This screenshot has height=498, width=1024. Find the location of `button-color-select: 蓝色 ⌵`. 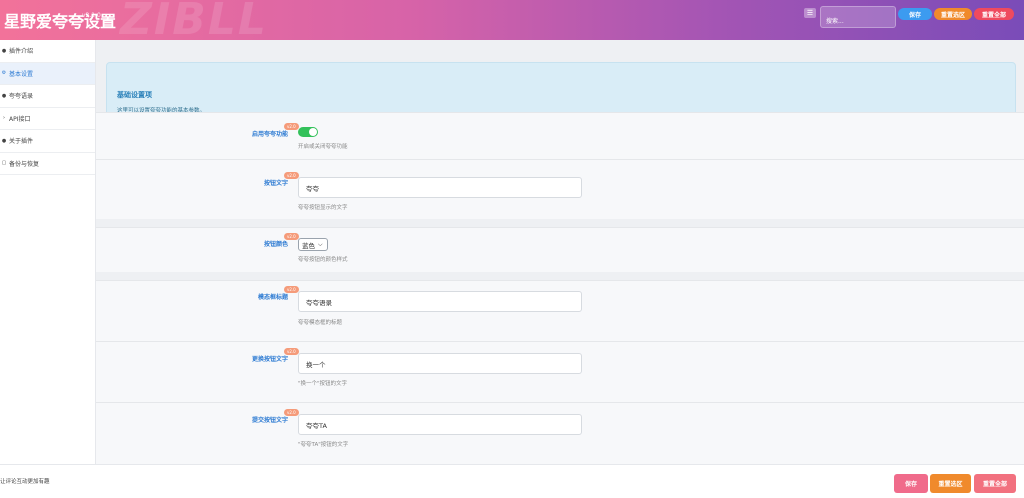

button-color-select: 蓝色 ⌵ is located at coordinates (313, 244).